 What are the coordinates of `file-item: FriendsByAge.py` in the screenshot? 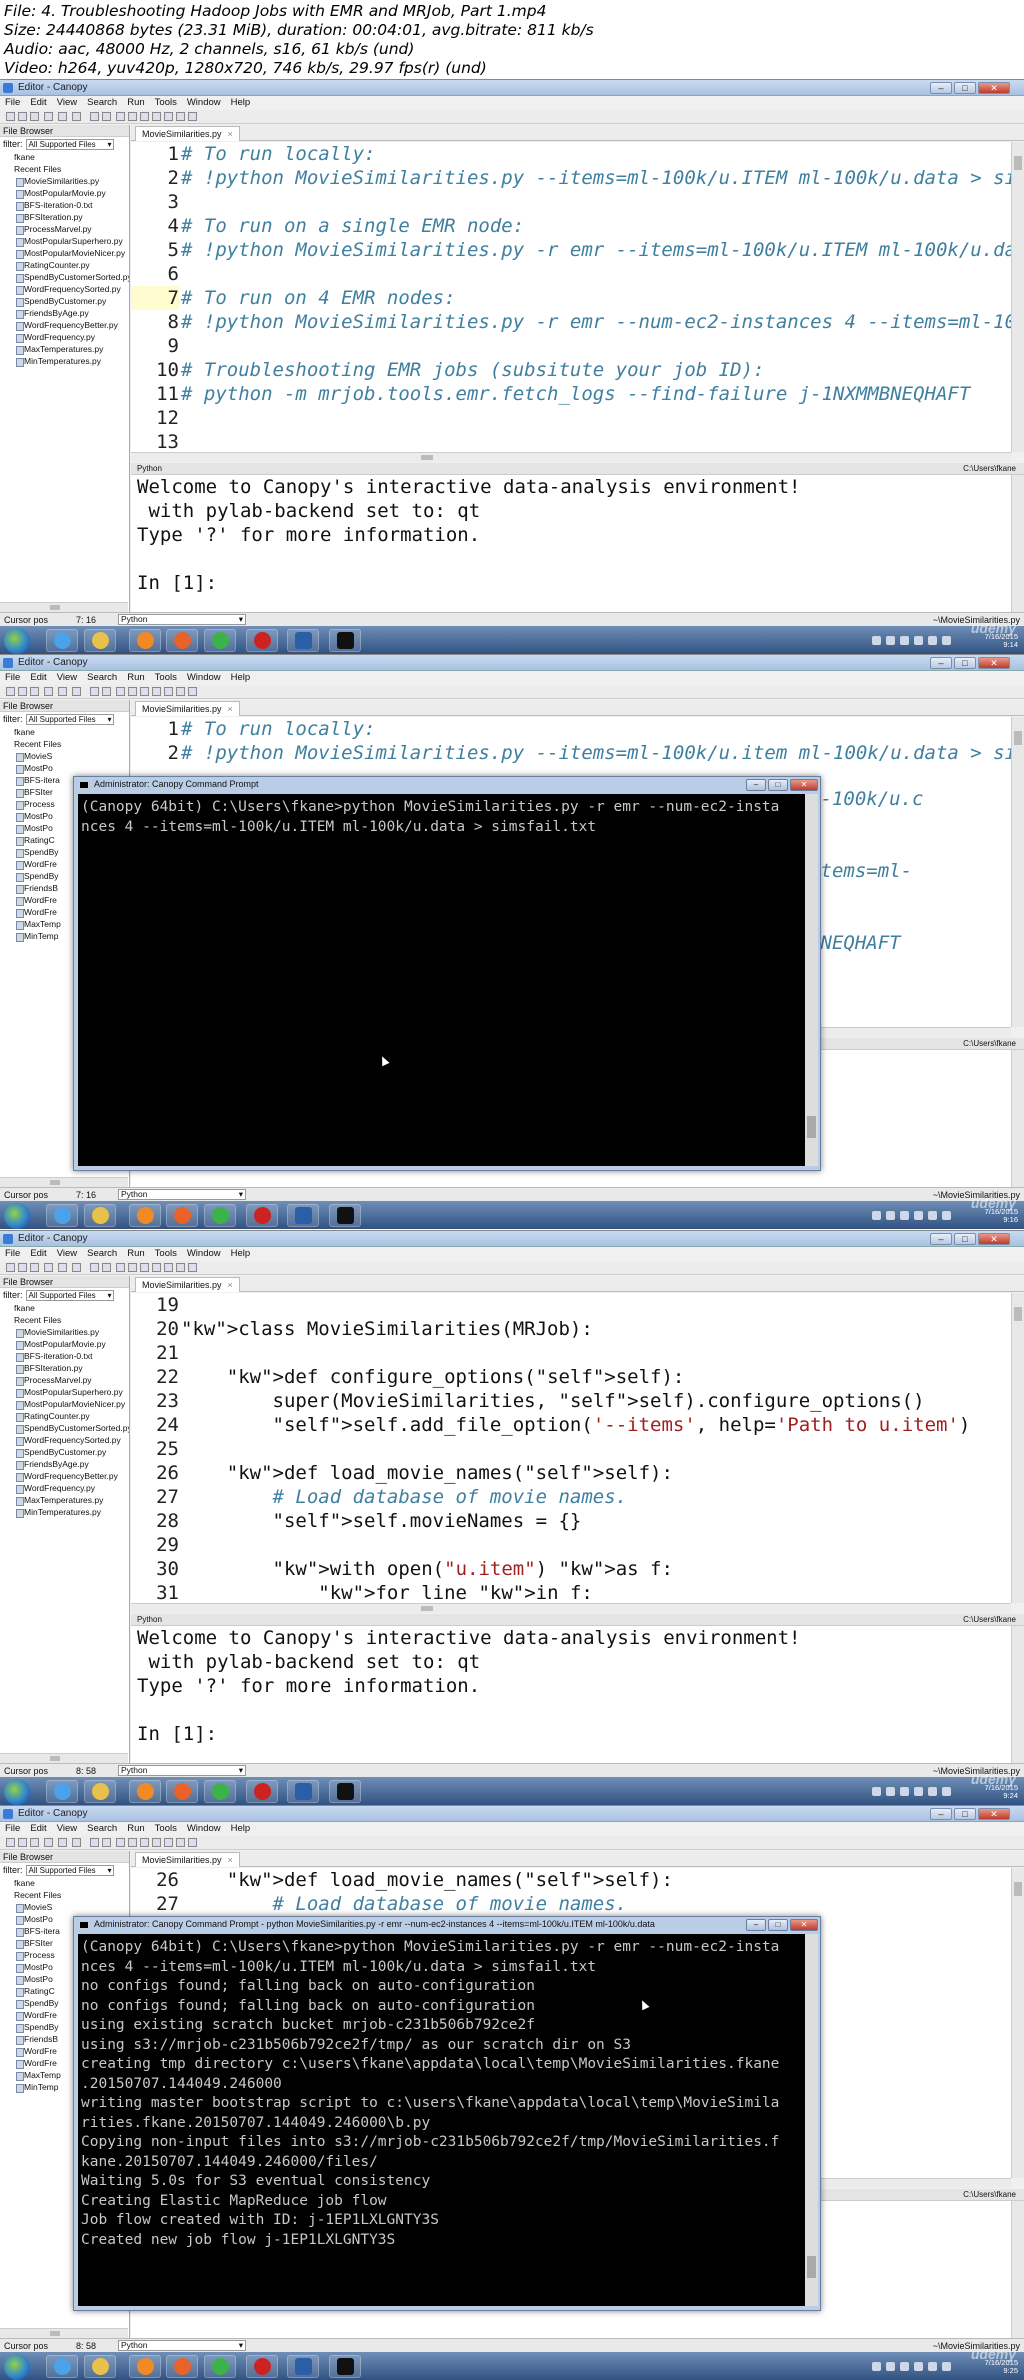 It's located at (64, 1464).